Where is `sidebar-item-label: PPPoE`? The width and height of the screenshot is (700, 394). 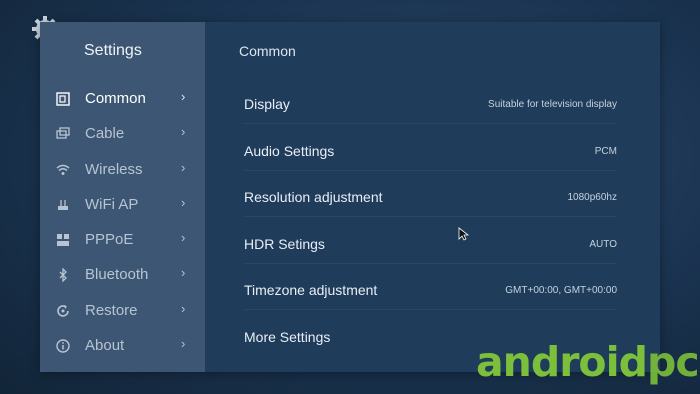
sidebar-item-label: PPPoE is located at coordinates (109, 239).